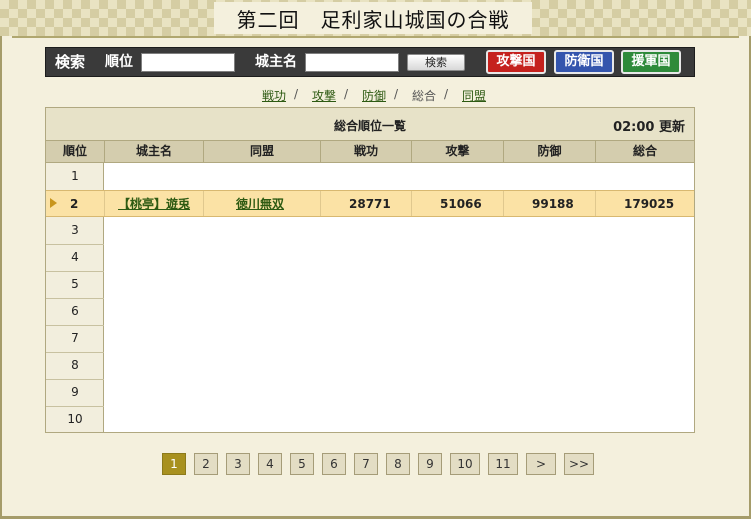 The image size is (751, 519). Describe the element at coordinates (75, 419) in the screenshot. I see `rank-number: 10` at that location.